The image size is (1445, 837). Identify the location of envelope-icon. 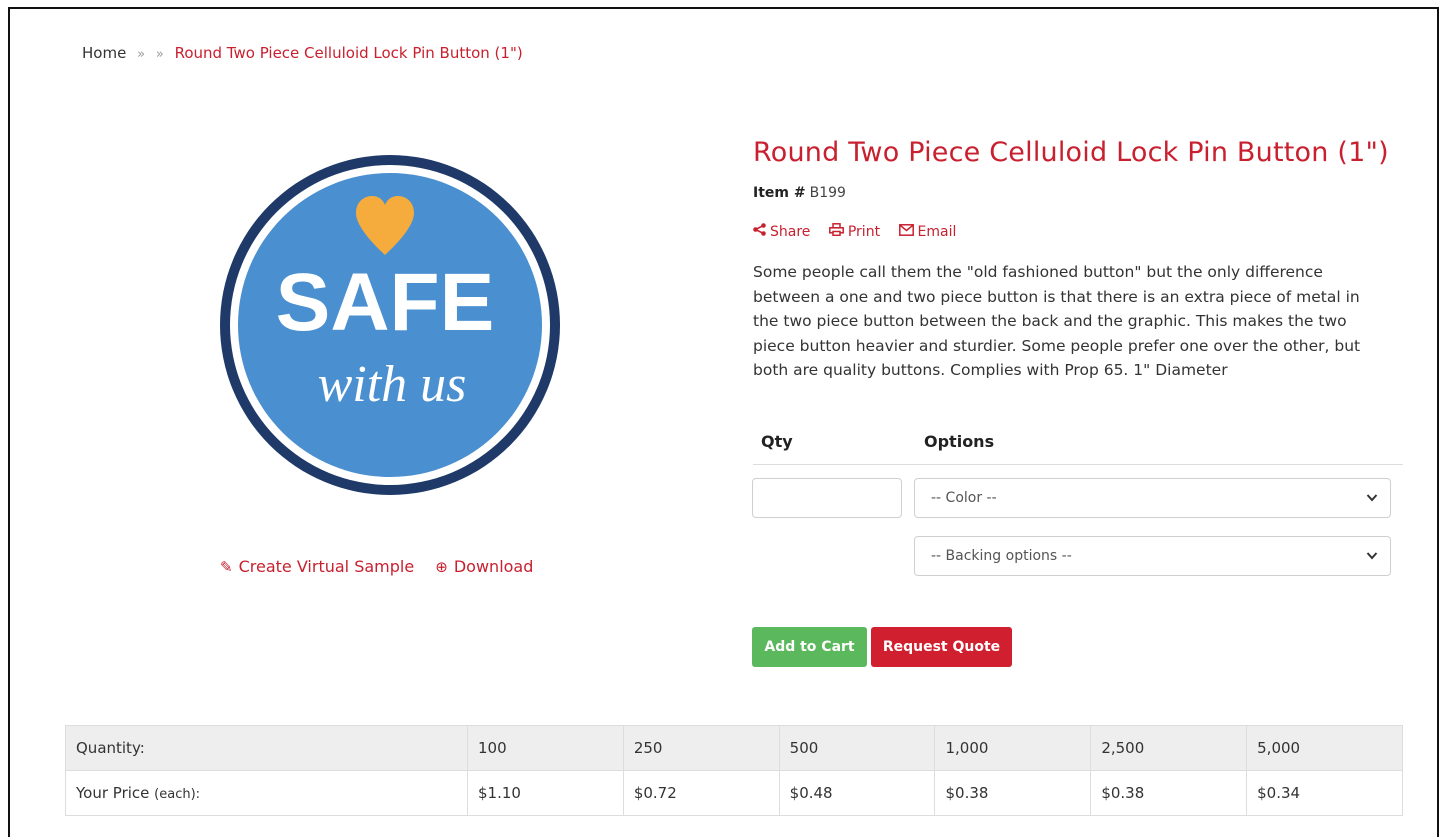
(906, 232).